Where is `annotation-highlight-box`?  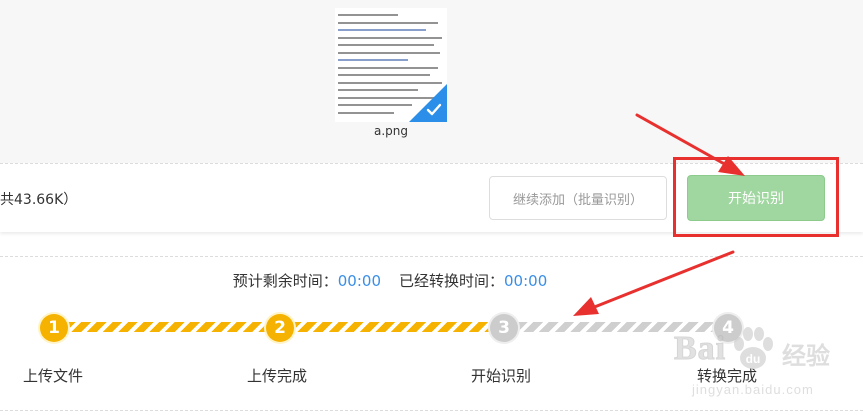
annotation-highlight-box is located at coordinates (756, 197).